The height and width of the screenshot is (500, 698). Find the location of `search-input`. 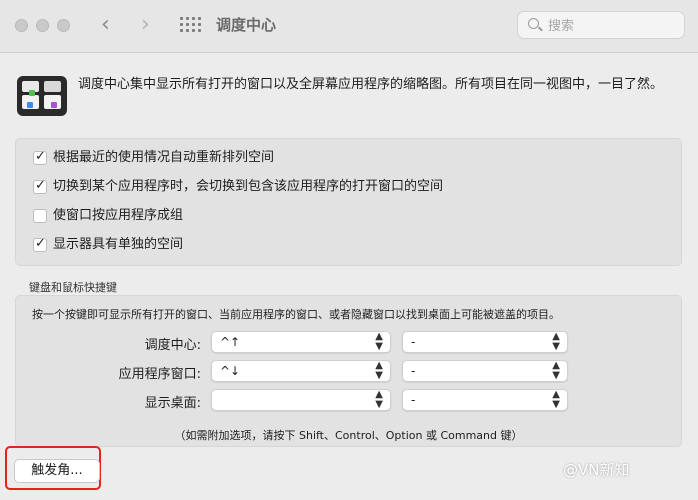

search-input is located at coordinates (613, 26).